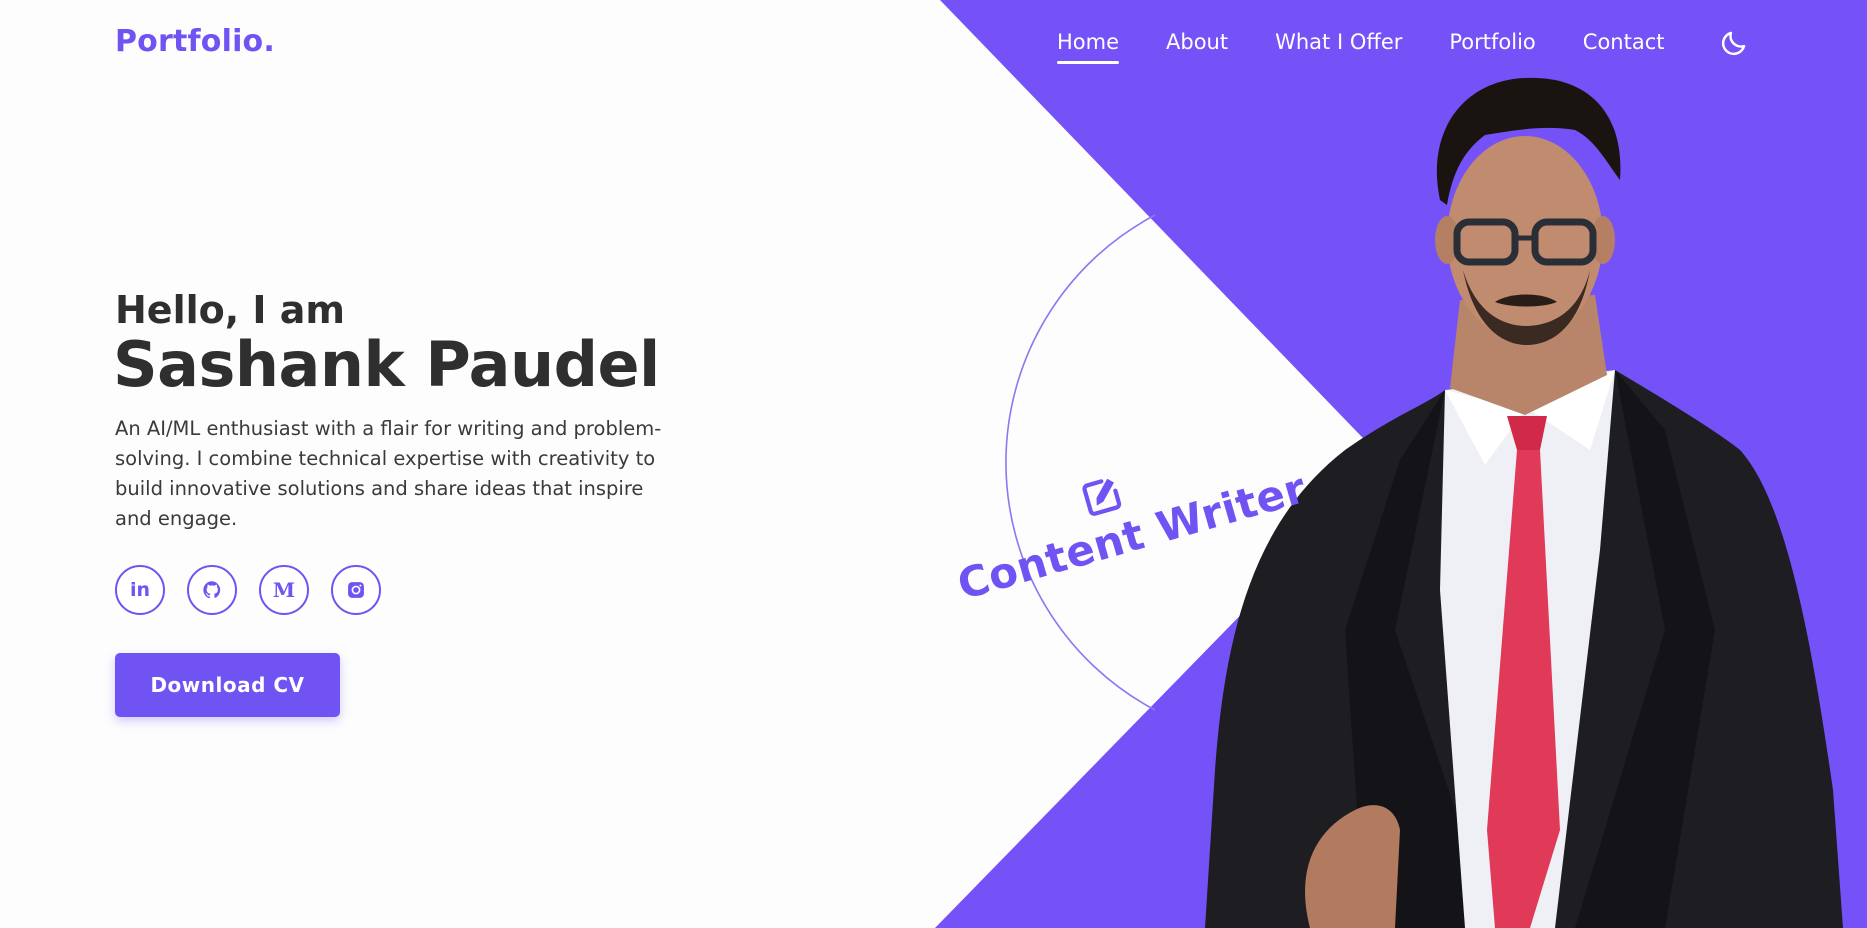 The height and width of the screenshot is (928, 1867). I want to click on linkedin-icon: in, so click(140, 590).